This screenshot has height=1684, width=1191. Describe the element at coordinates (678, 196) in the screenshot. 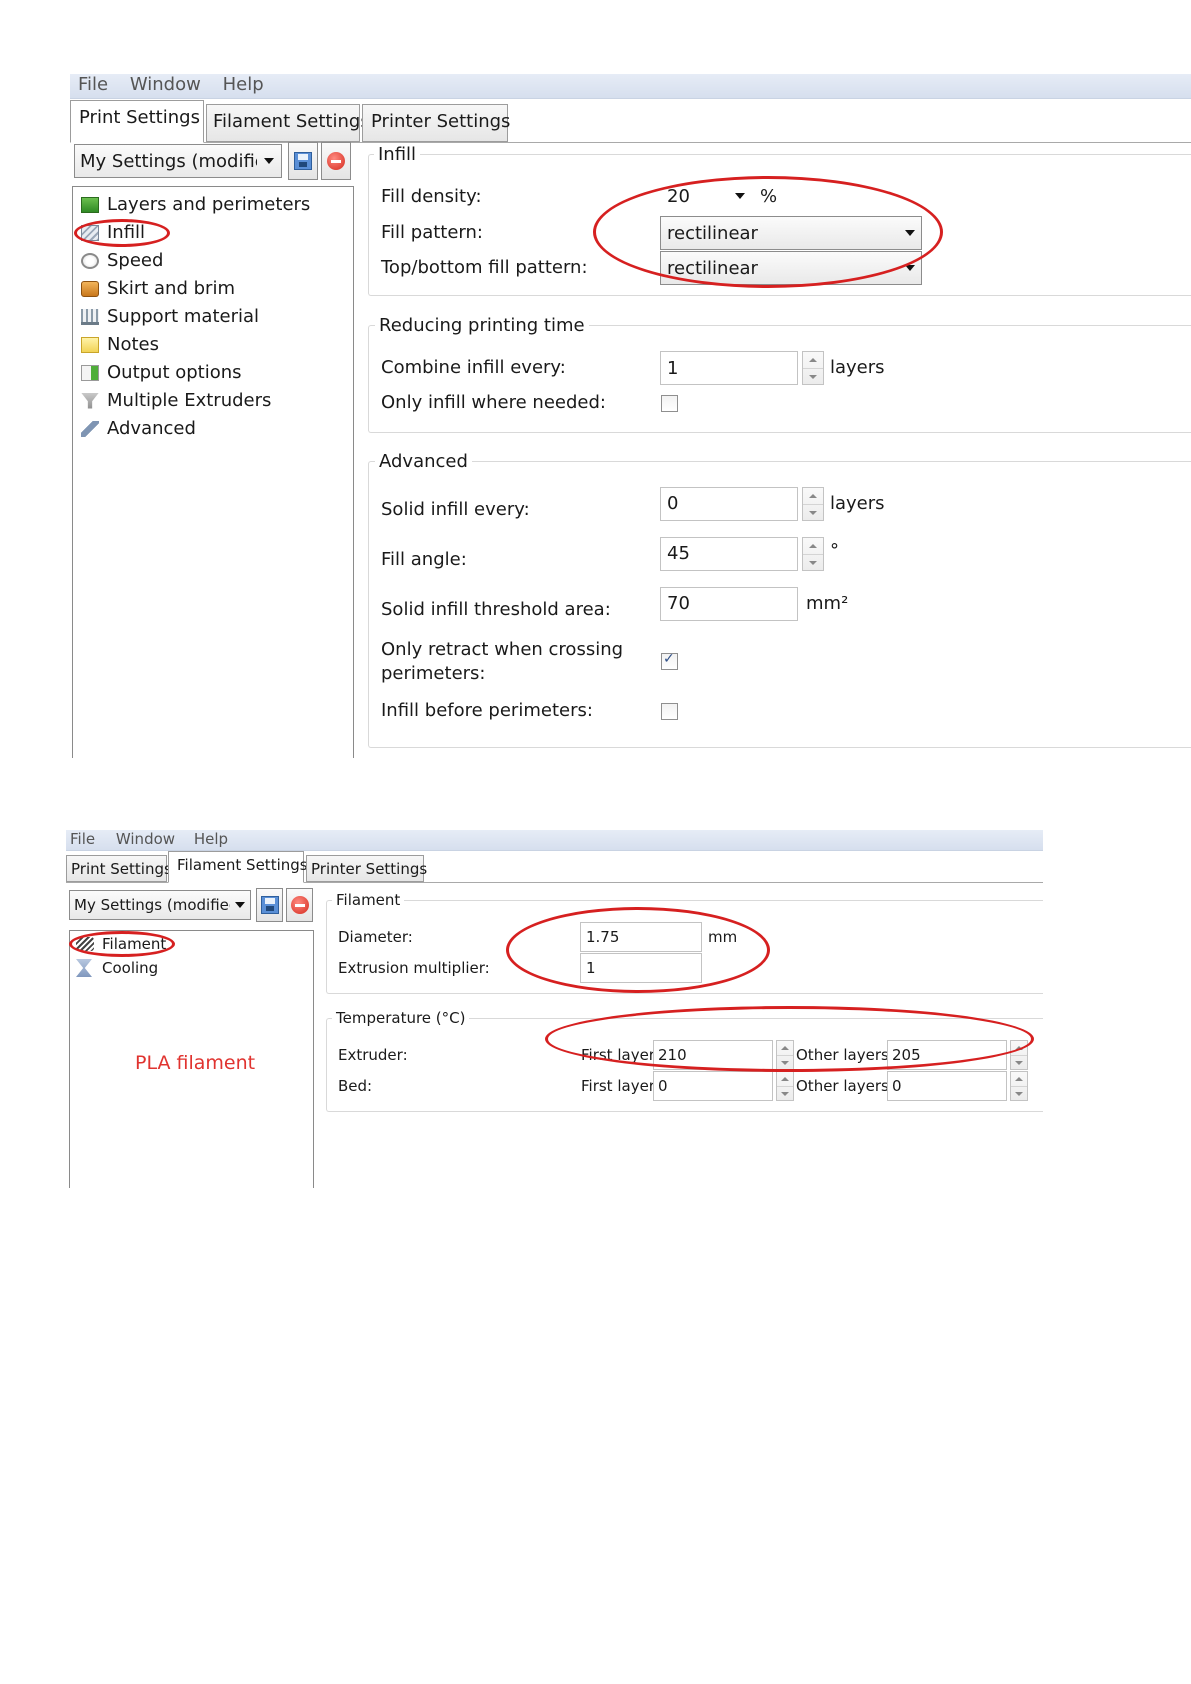

I see `fill-density-value: 20` at that location.